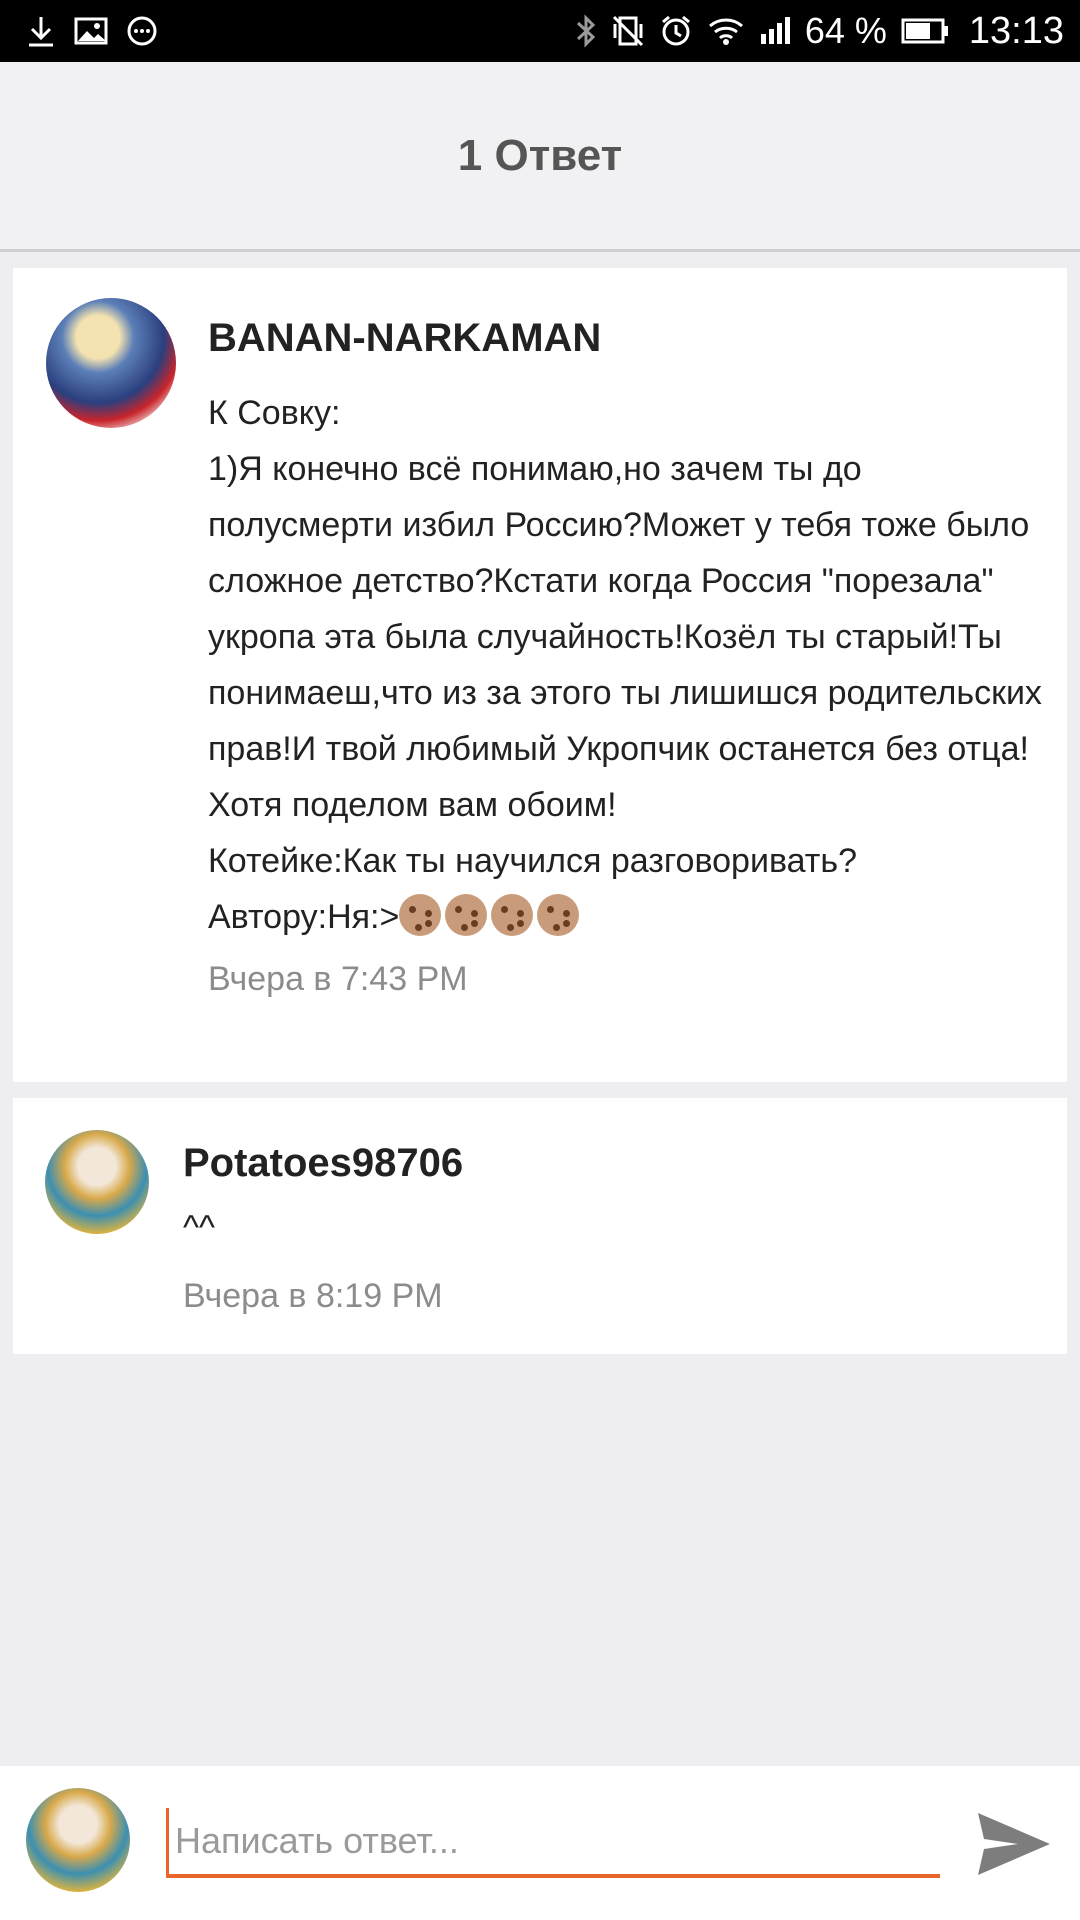 This screenshot has width=1080, height=1920. I want to click on reply-bar, so click(540, 1843).